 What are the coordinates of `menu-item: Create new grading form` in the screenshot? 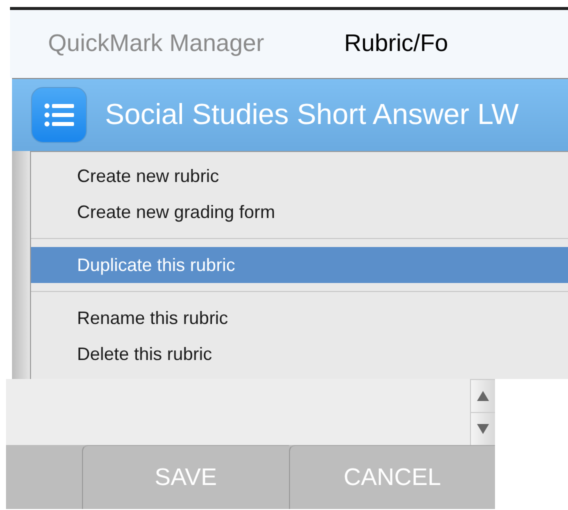 It's located at (299, 212).